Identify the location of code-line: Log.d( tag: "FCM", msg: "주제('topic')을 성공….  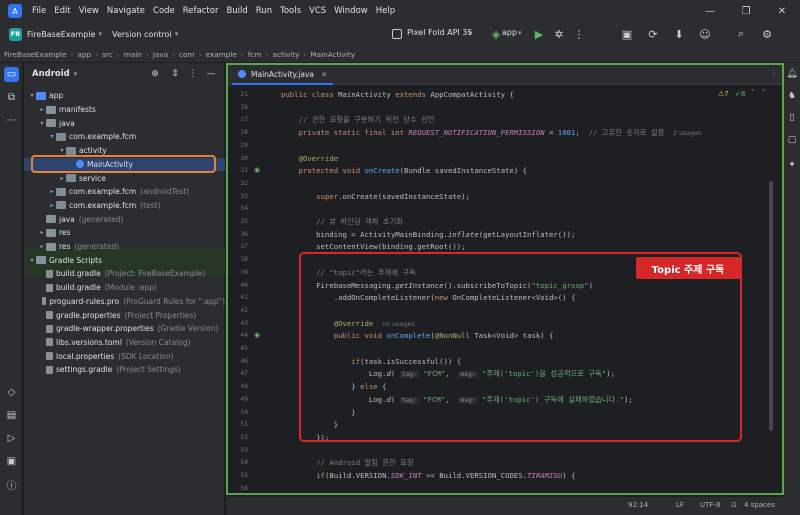
(448, 374).